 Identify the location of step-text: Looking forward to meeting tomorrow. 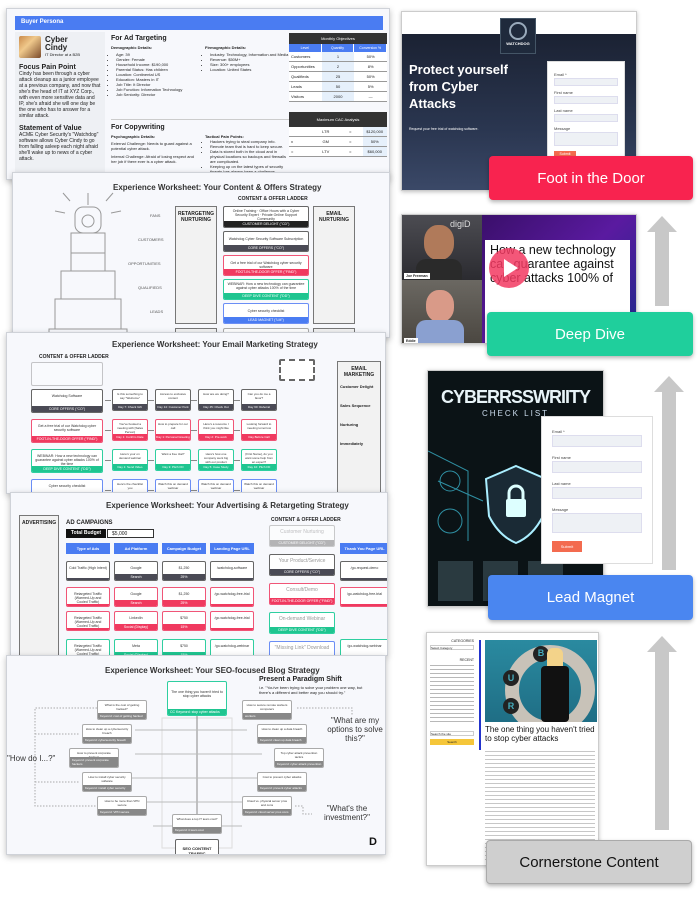
(259, 426).